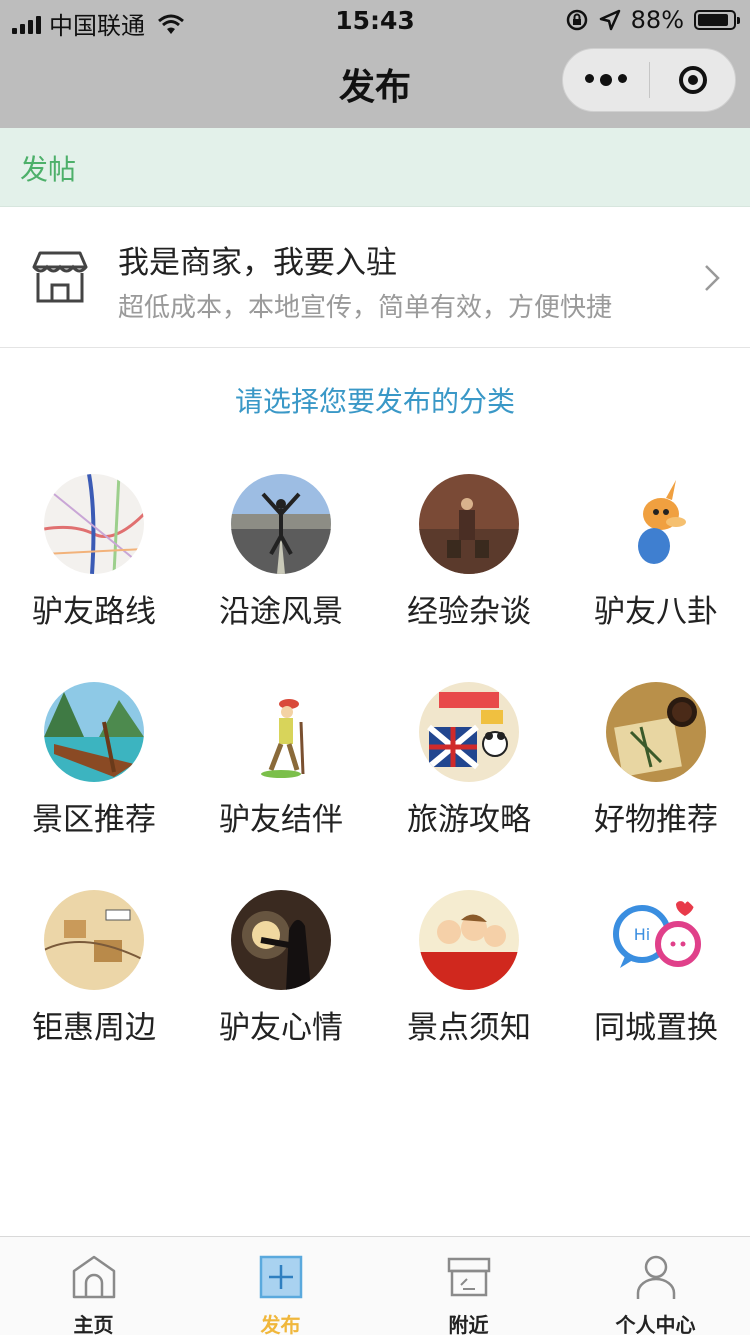 The image size is (750, 1338). What do you see at coordinates (469, 612) in the screenshot?
I see `category-label: 经验杂谈` at bounding box center [469, 612].